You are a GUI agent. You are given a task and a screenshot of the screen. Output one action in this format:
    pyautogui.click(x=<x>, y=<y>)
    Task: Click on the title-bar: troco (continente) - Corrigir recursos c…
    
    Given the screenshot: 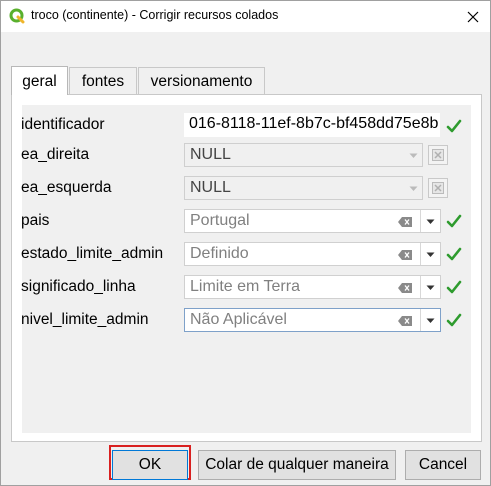 What is the action you would take?
    pyautogui.click(x=245, y=16)
    